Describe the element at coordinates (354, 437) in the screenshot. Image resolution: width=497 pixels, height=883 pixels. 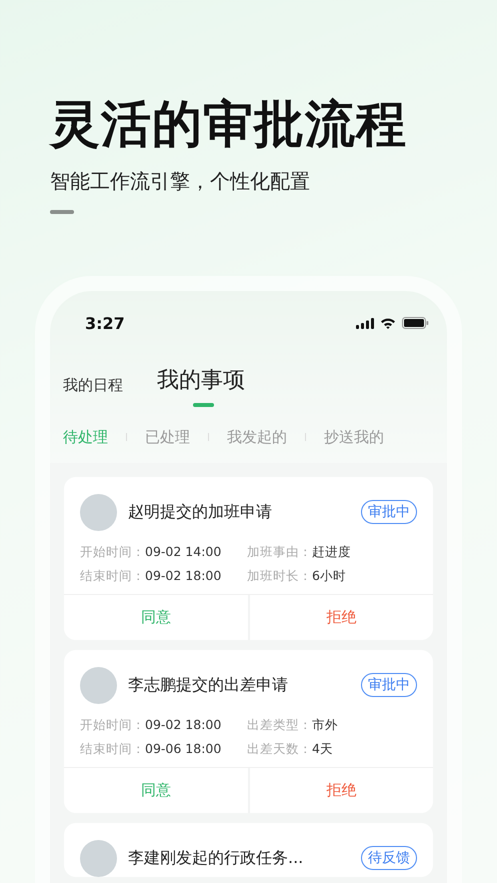
I see `filter-tab: 抄送我的` at that location.